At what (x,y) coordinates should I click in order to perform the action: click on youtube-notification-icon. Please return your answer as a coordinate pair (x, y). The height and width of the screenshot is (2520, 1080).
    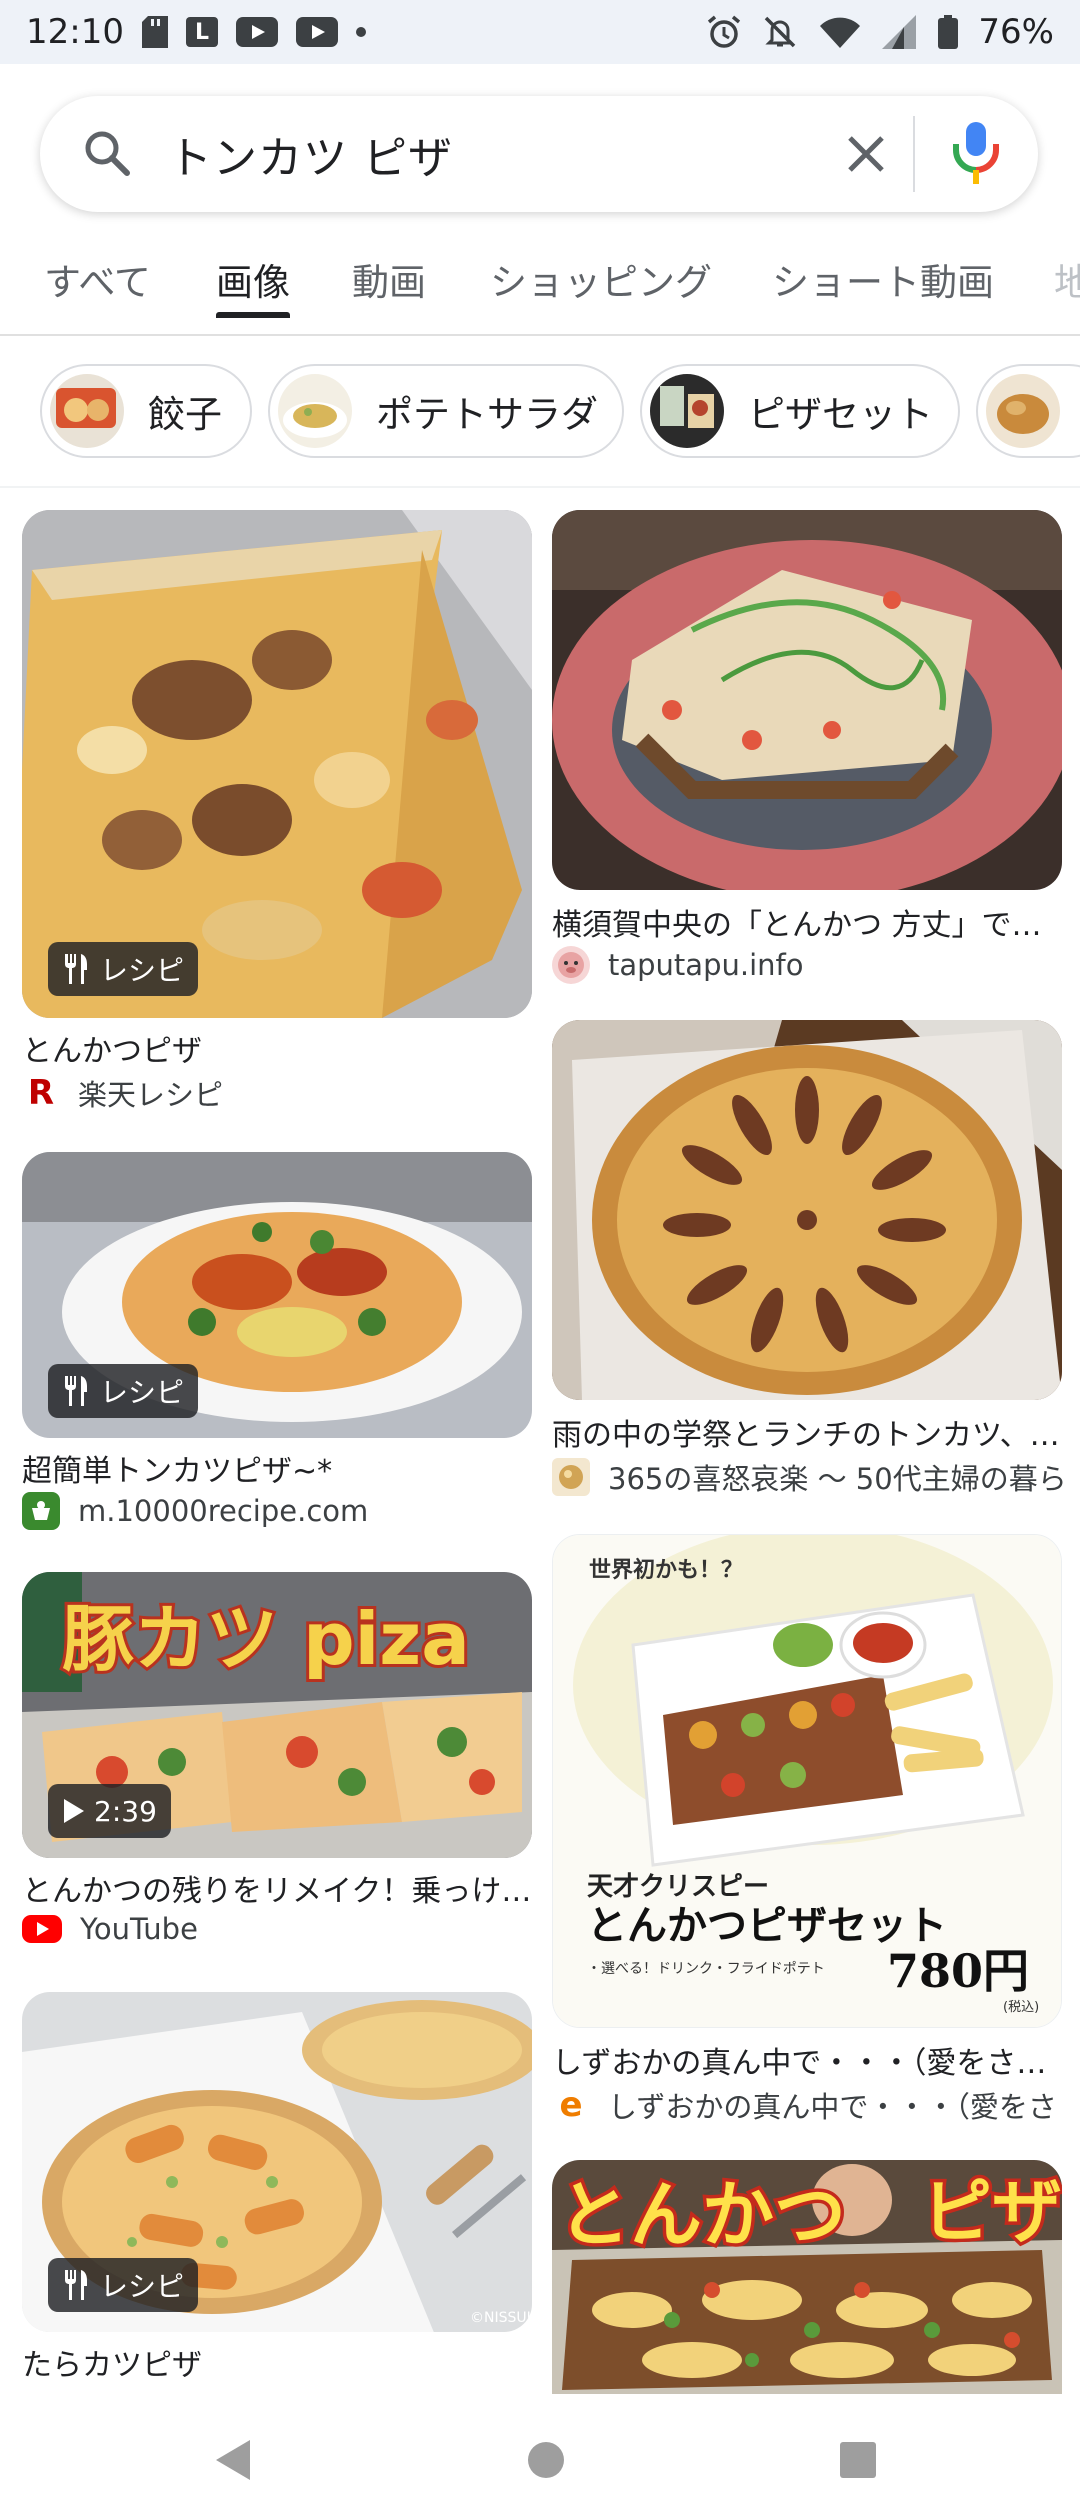
    Looking at the image, I should click on (256, 32).